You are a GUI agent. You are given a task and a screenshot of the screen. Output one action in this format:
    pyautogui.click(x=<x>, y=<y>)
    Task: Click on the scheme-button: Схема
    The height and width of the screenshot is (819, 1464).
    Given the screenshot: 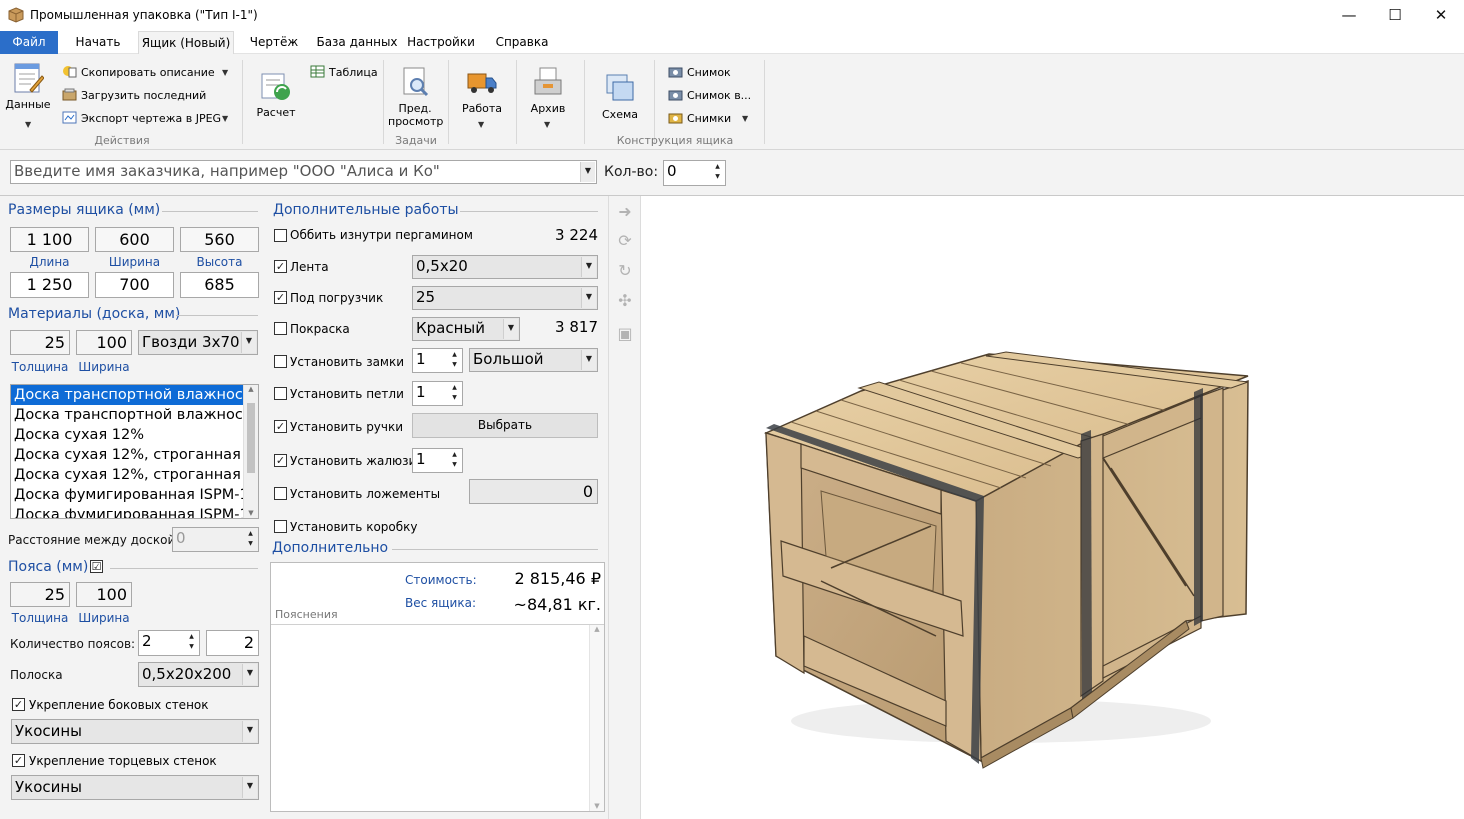 What is the action you would take?
    pyautogui.click(x=620, y=96)
    